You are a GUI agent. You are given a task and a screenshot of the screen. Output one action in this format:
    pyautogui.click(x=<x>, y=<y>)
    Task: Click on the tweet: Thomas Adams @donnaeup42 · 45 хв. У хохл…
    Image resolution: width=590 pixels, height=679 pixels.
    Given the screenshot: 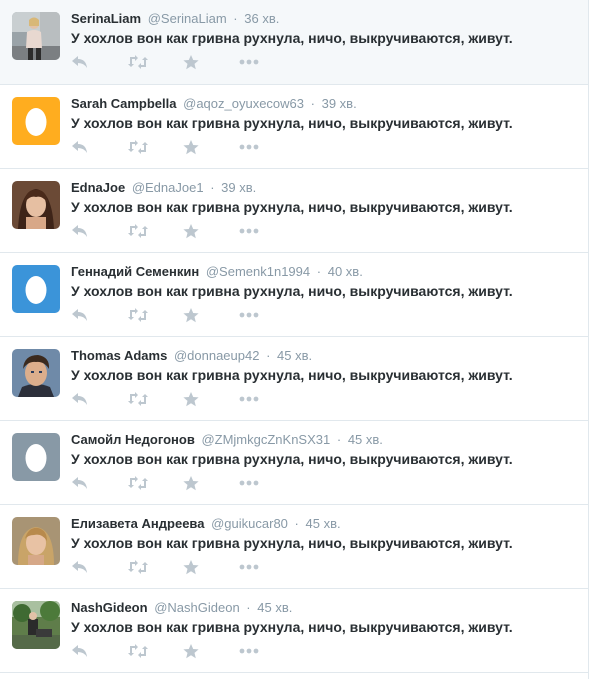 What is the action you would take?
    pyautogui.click(x=294, y=379)
    